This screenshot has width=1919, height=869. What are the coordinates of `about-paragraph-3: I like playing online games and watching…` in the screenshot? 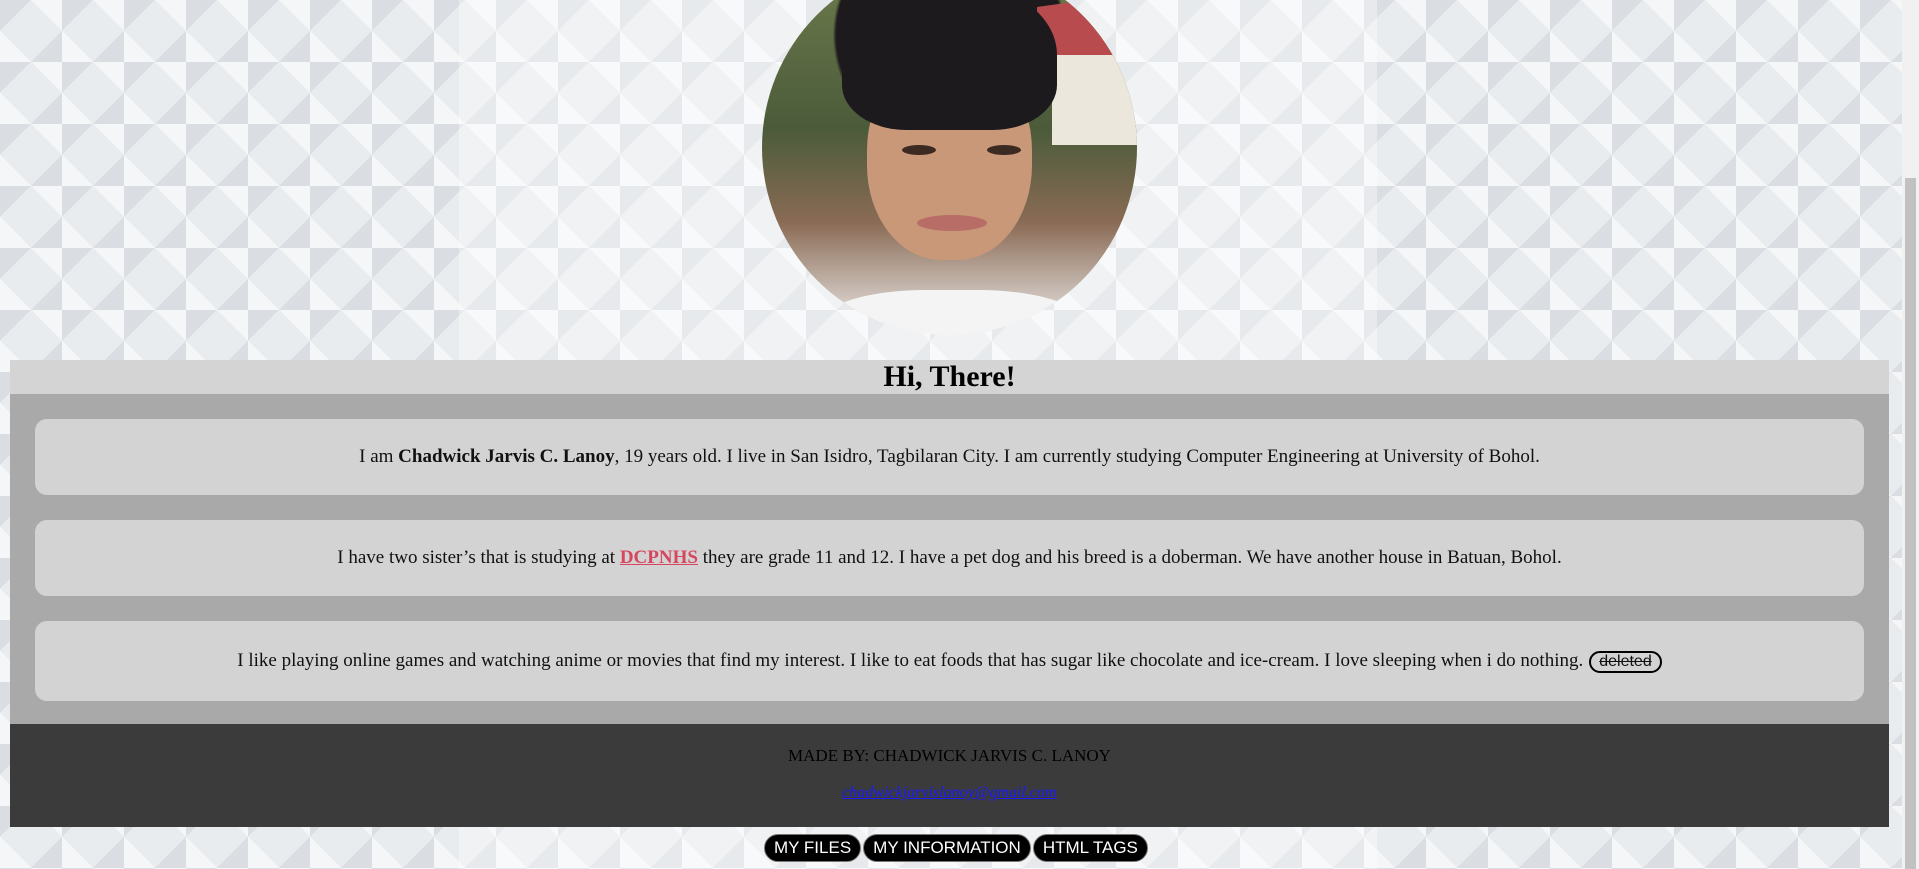 It's located at (949, 661).